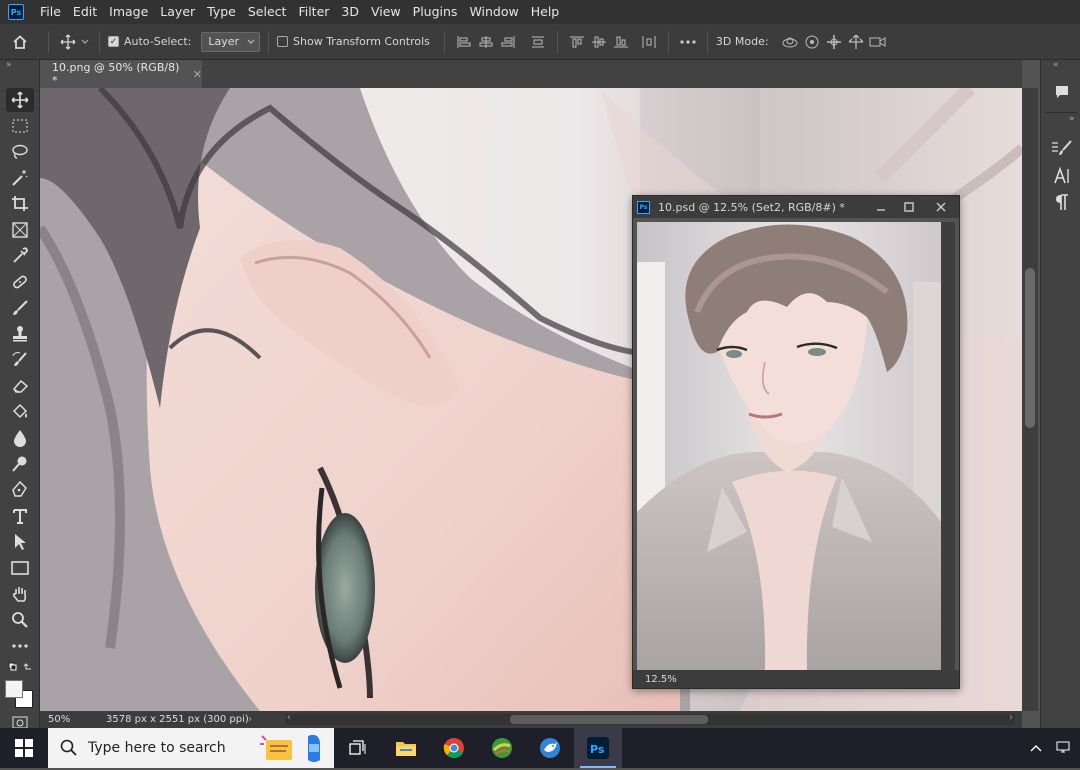 The width and height of the screenshot is (1080, 770). What do you see at coordinates (20, 230) in the screenshot?
I see `frame-tool-icon` at bounding box center [20, 230].